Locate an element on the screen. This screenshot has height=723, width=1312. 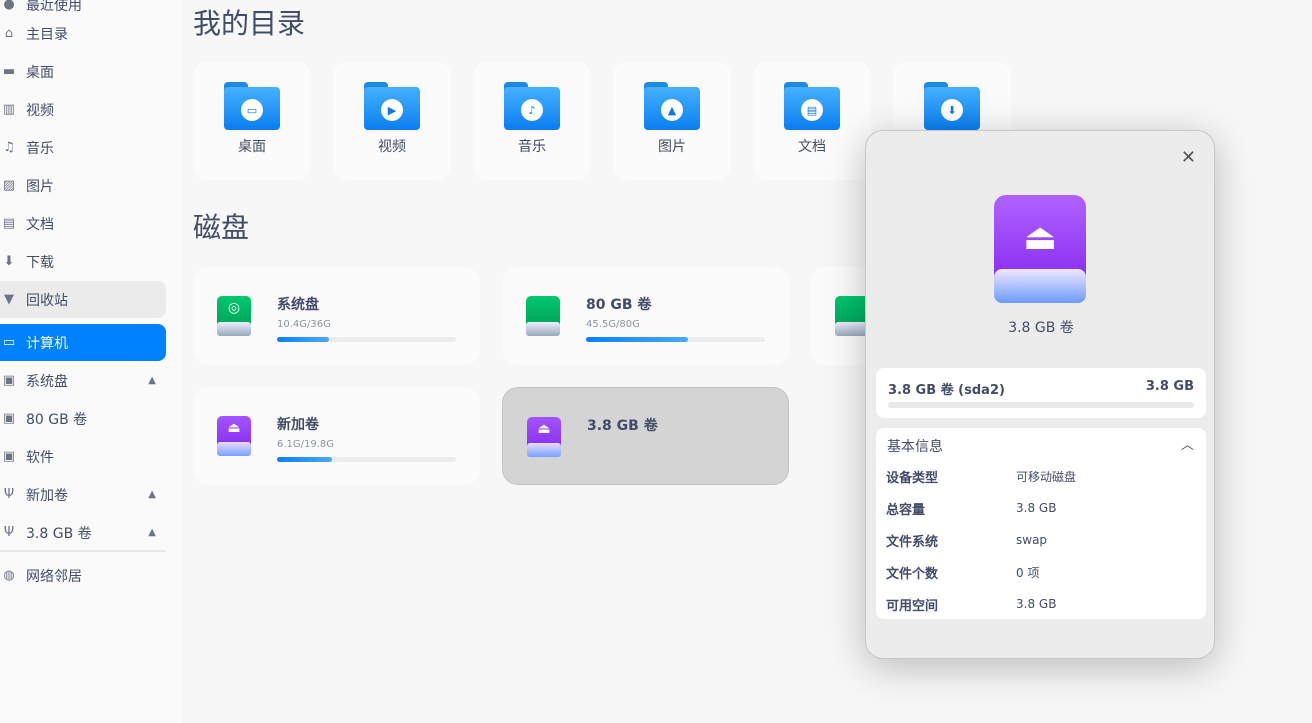
info-value: 可移动磁盘 is located at coordinates (1046, 476).